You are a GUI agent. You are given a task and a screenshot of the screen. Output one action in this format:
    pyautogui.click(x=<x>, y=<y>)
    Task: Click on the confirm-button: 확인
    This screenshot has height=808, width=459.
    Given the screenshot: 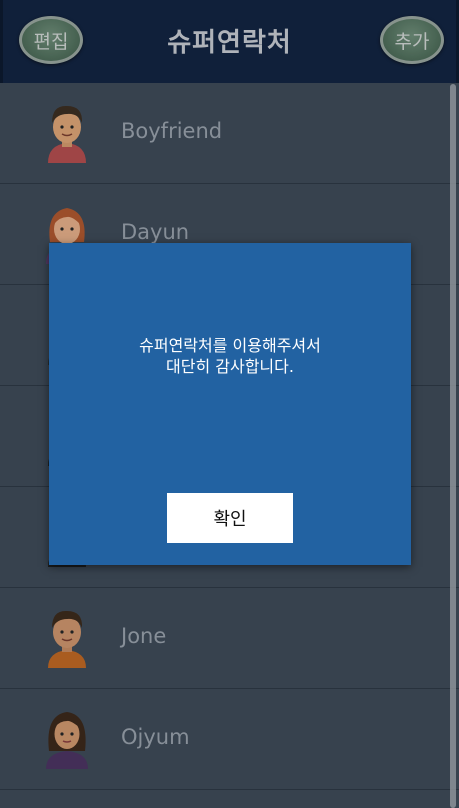 What is the action you would take?
    pyautogui.click(x=230, y=518)
    